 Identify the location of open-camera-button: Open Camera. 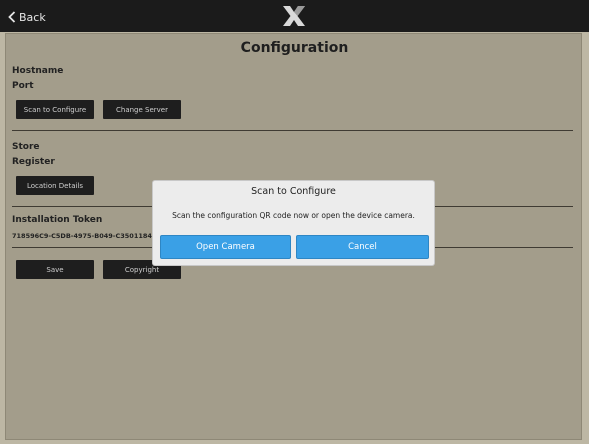
(225, 247).